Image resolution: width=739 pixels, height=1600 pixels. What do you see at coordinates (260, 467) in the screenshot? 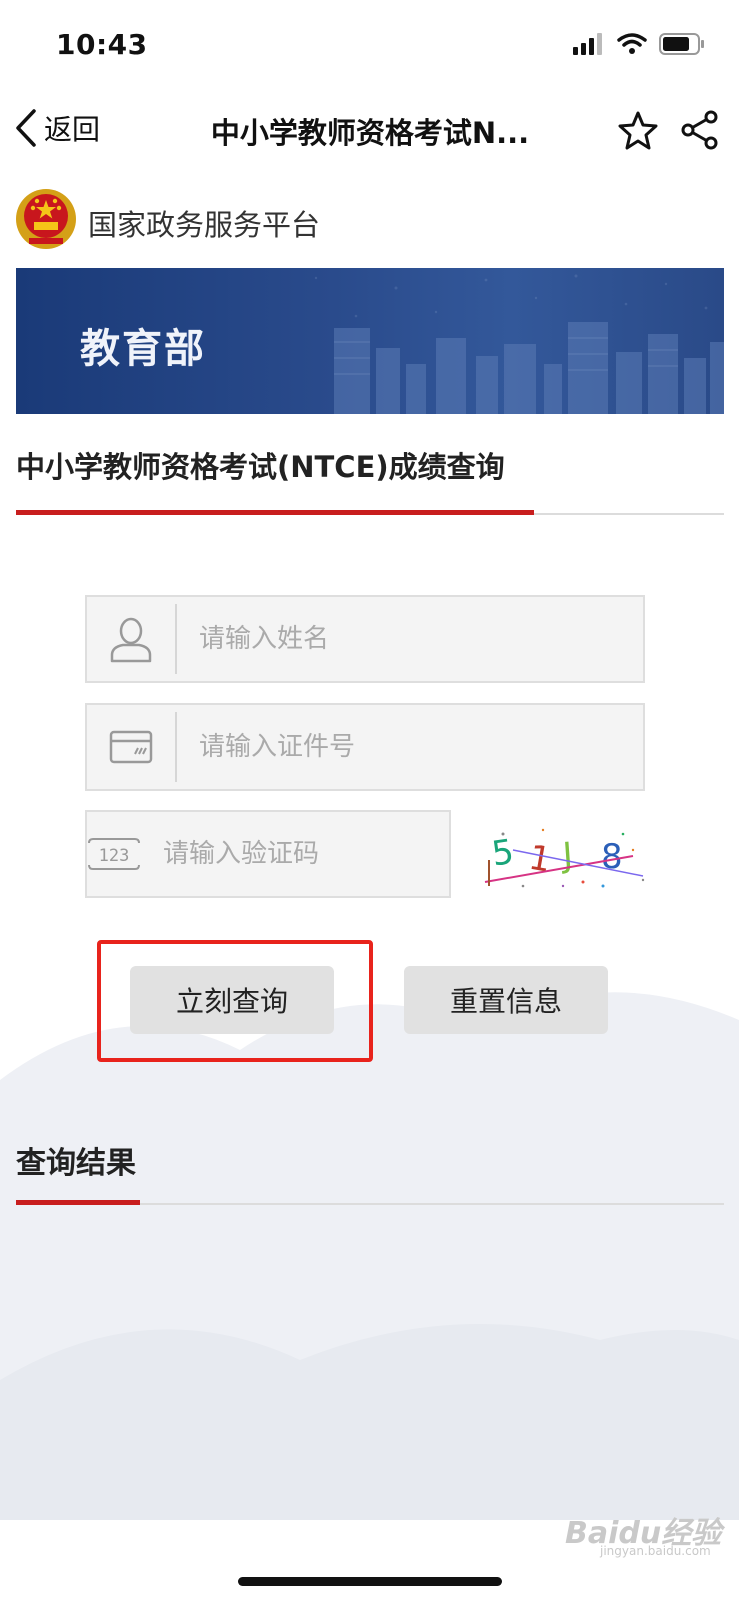
I see `section-title: 中小学教师资格考试(NTCE)成绩查询` at bounding box center [260, 467].